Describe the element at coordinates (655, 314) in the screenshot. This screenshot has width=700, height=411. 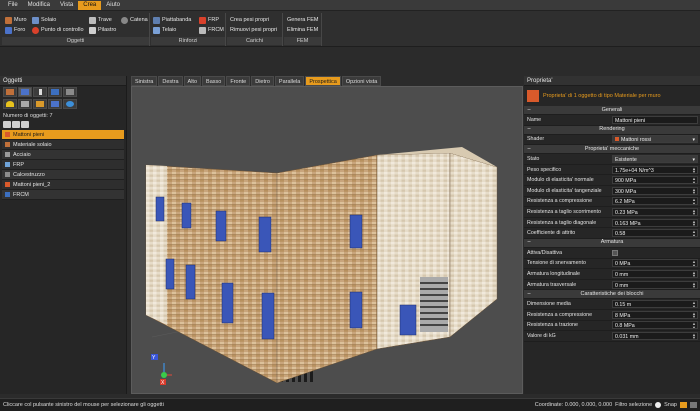
I see `blocchi-compressione-field: 8 MPa ▲ ▼` at that location.